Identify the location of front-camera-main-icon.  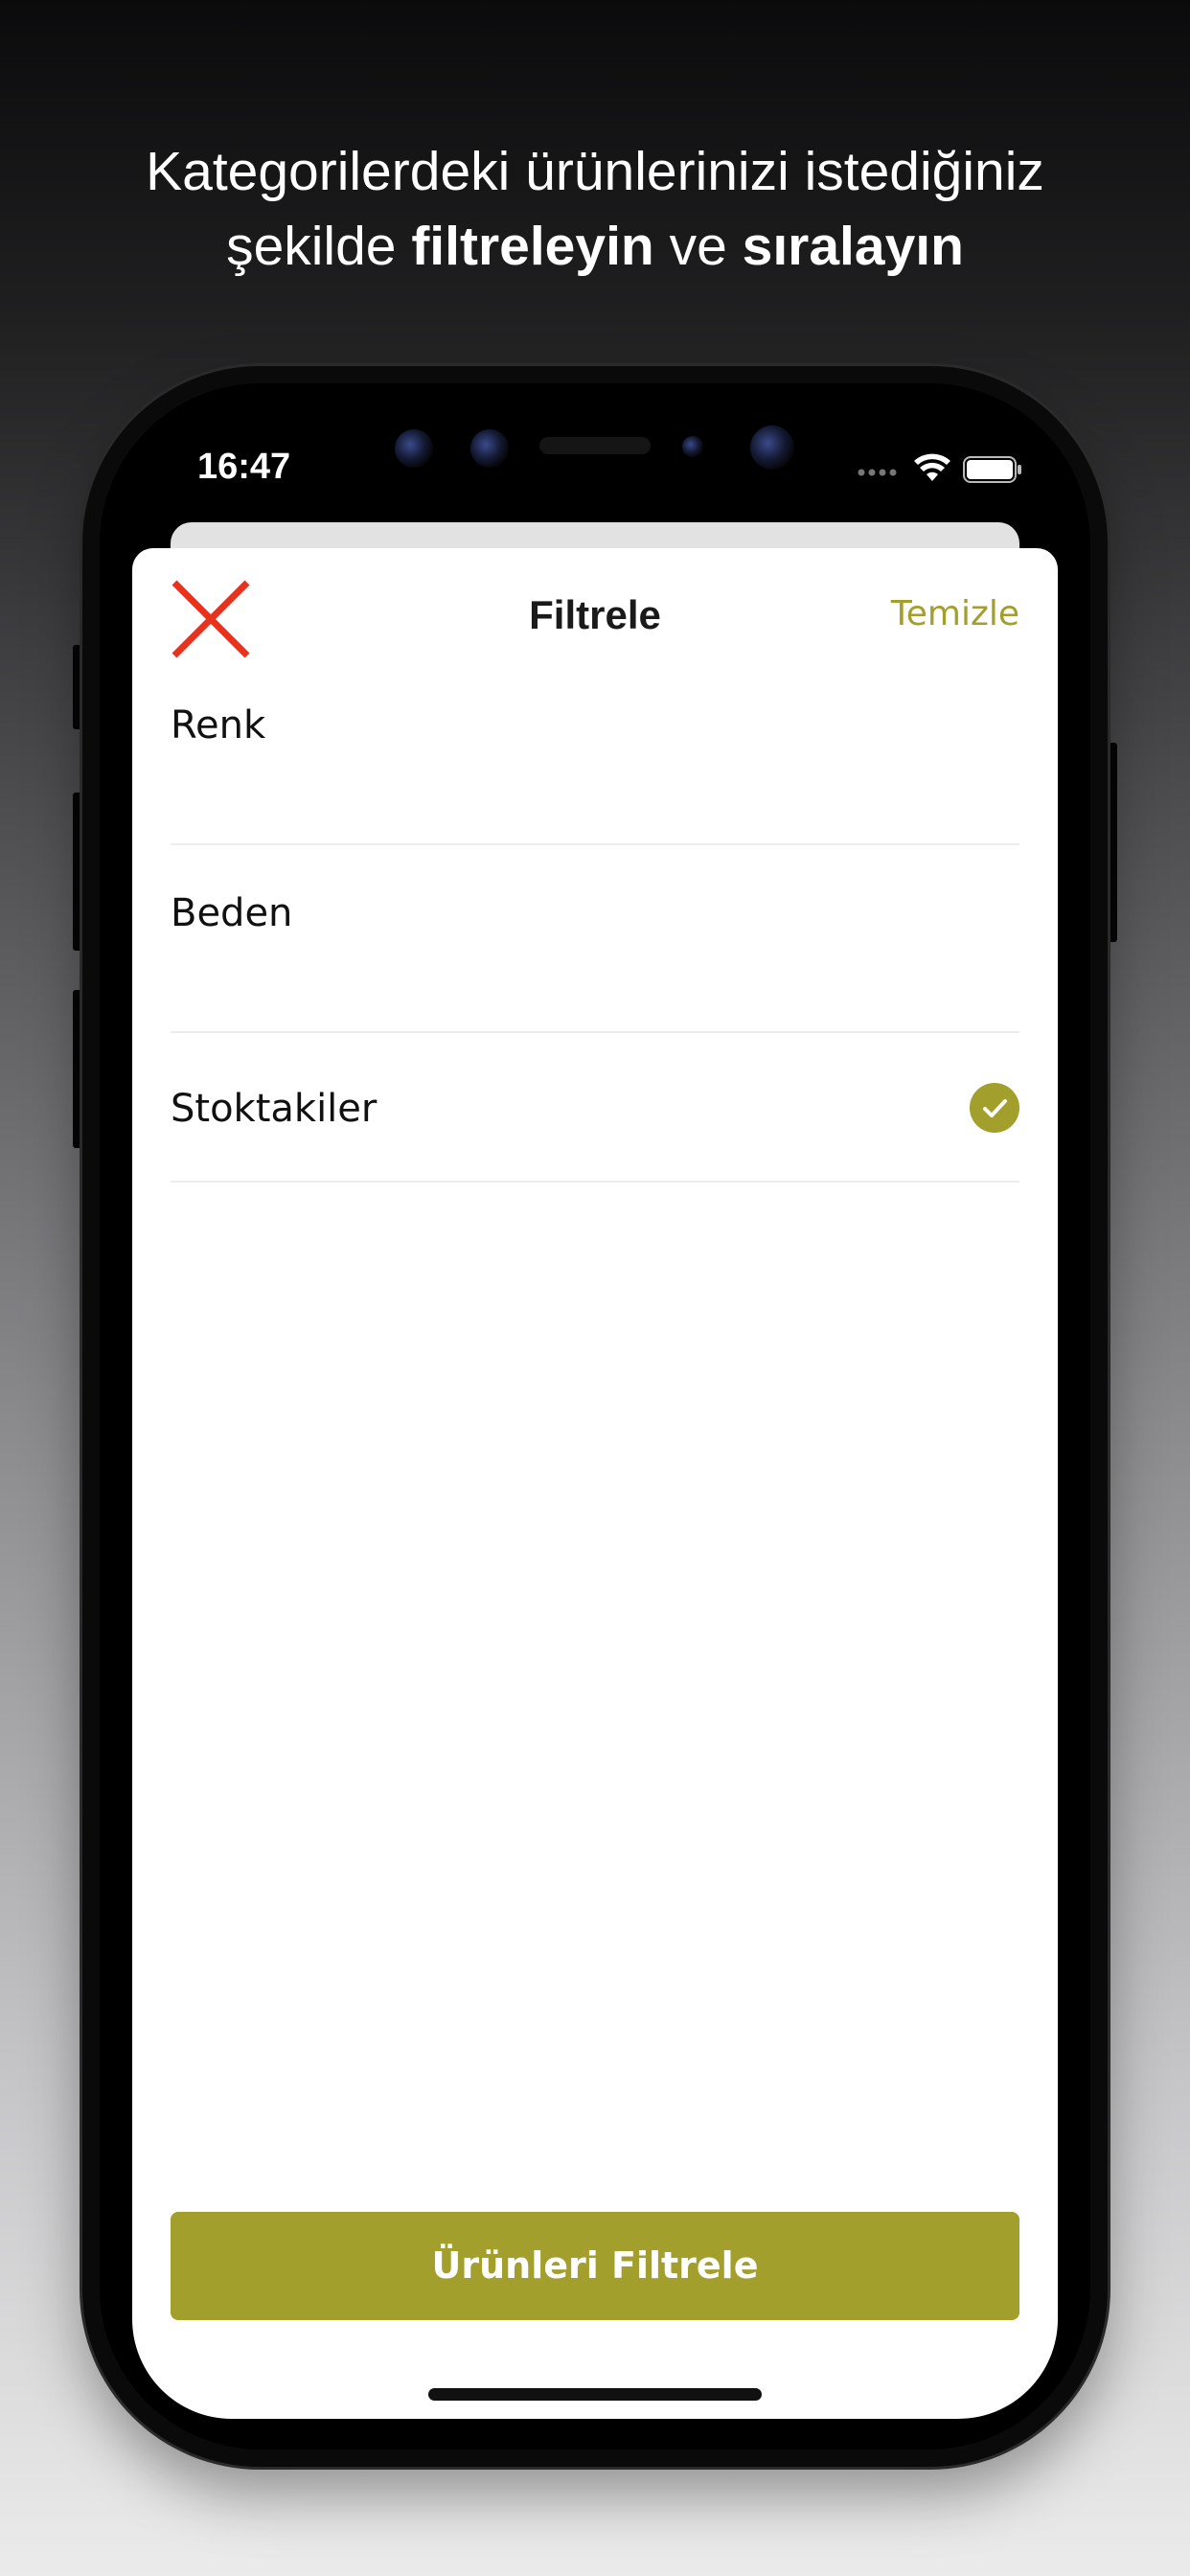
(772, 448).